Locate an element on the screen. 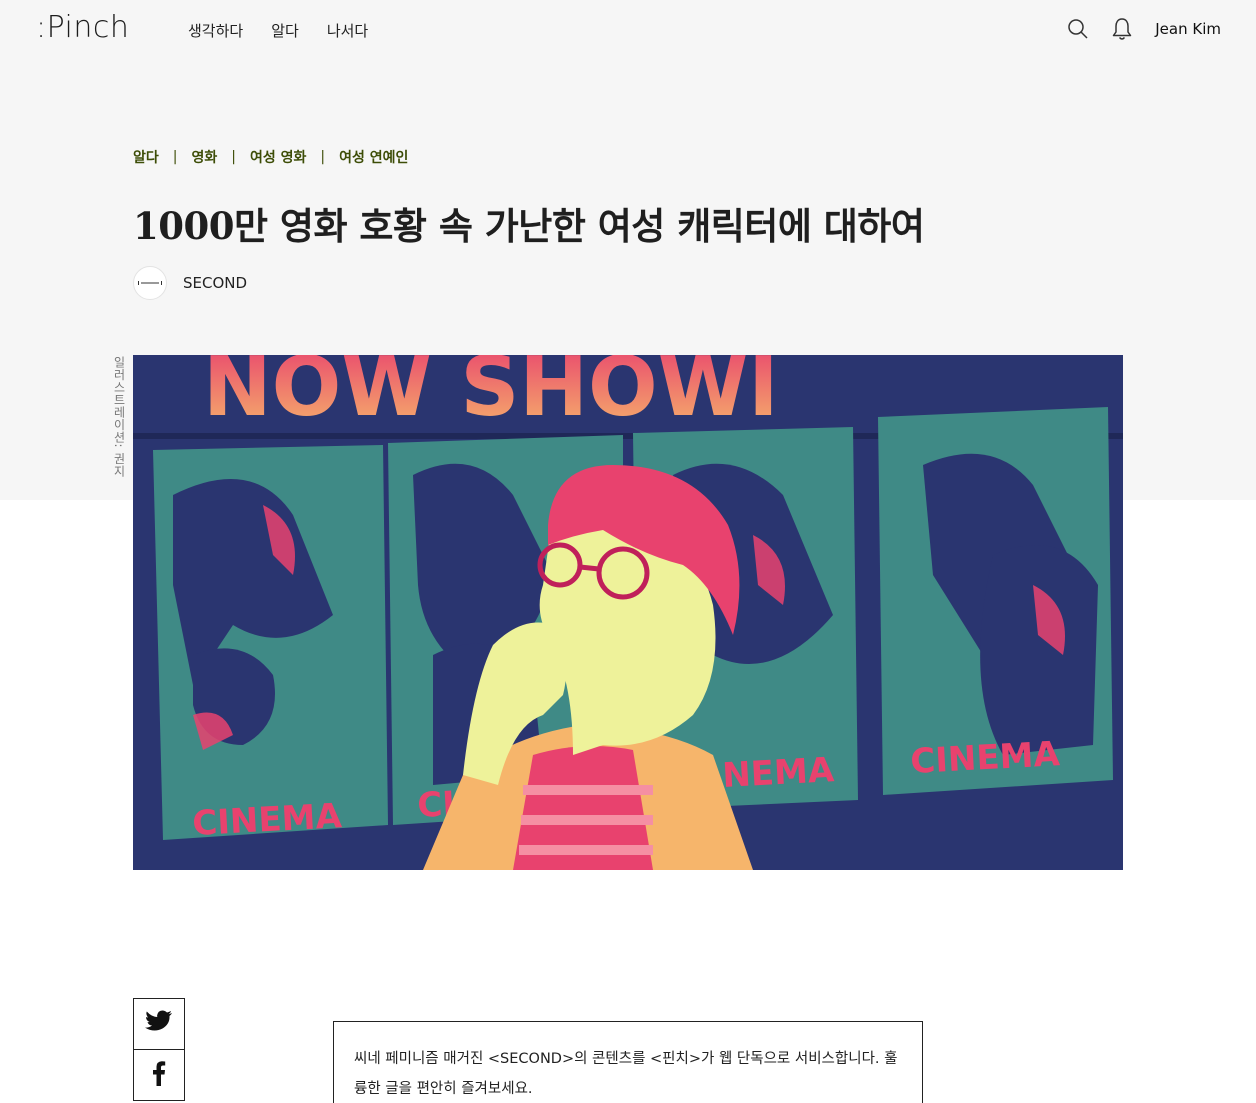 This screenshot has height=1103, width=1256. author-info: SECOND is located at coordinates (190, 283).